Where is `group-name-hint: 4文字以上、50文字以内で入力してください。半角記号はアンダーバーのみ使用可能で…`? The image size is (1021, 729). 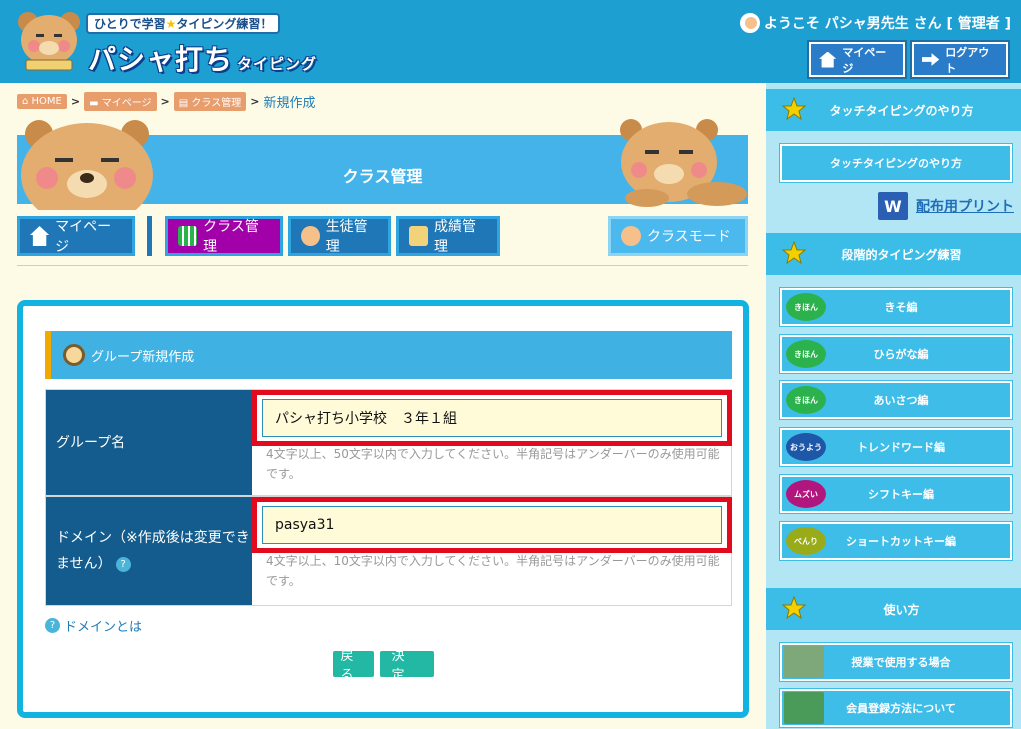
group-name-hint: 4文字以上、50文字以内で入力してください。半角記号はアンダーバーのみ使用可能で… is located at coordinates (493, 464).